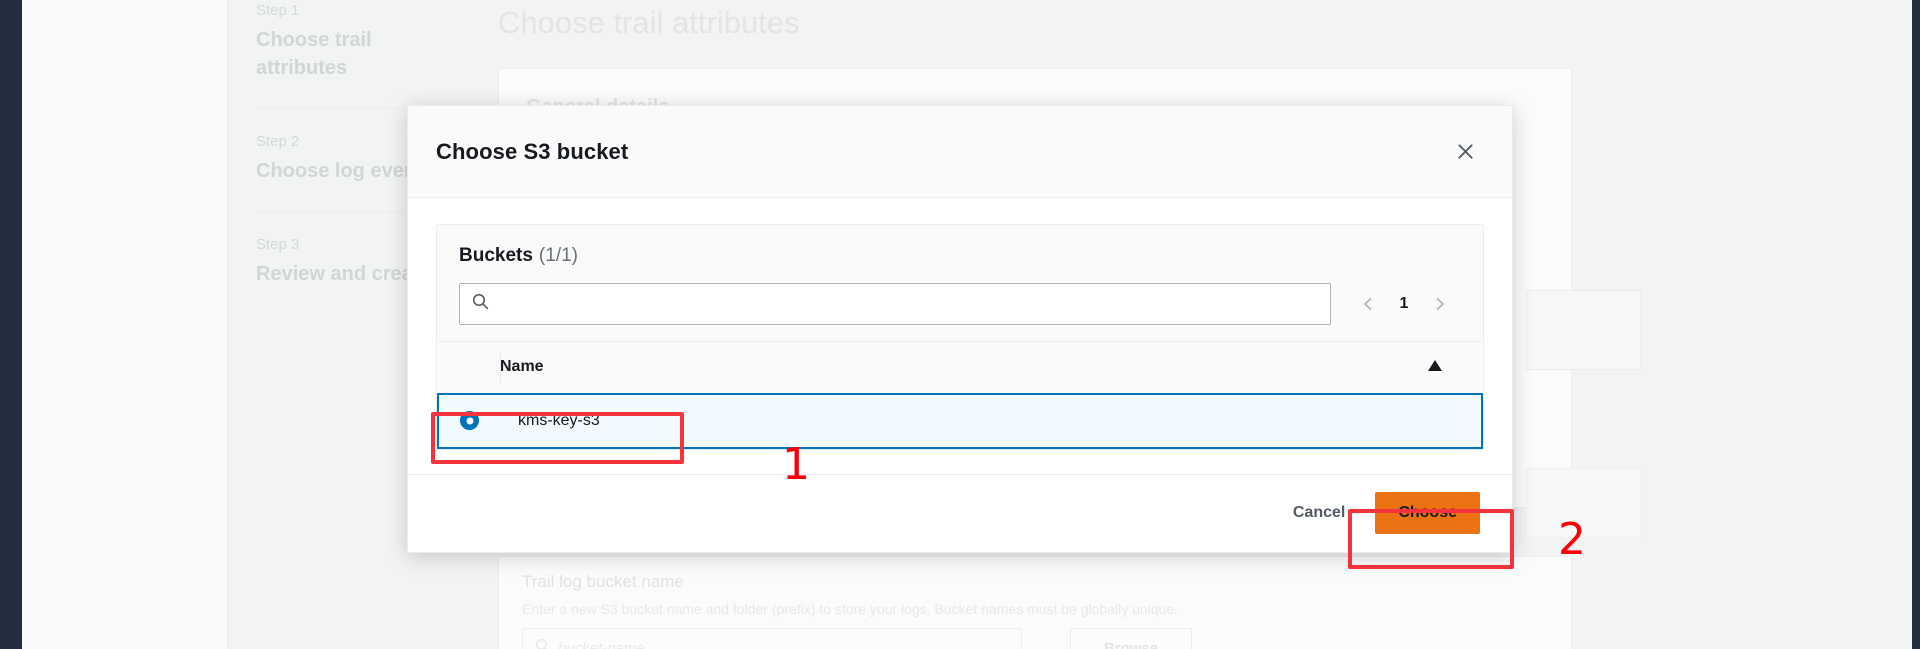  I want to click on table-row: kms-key-s3, so click(960, 420).